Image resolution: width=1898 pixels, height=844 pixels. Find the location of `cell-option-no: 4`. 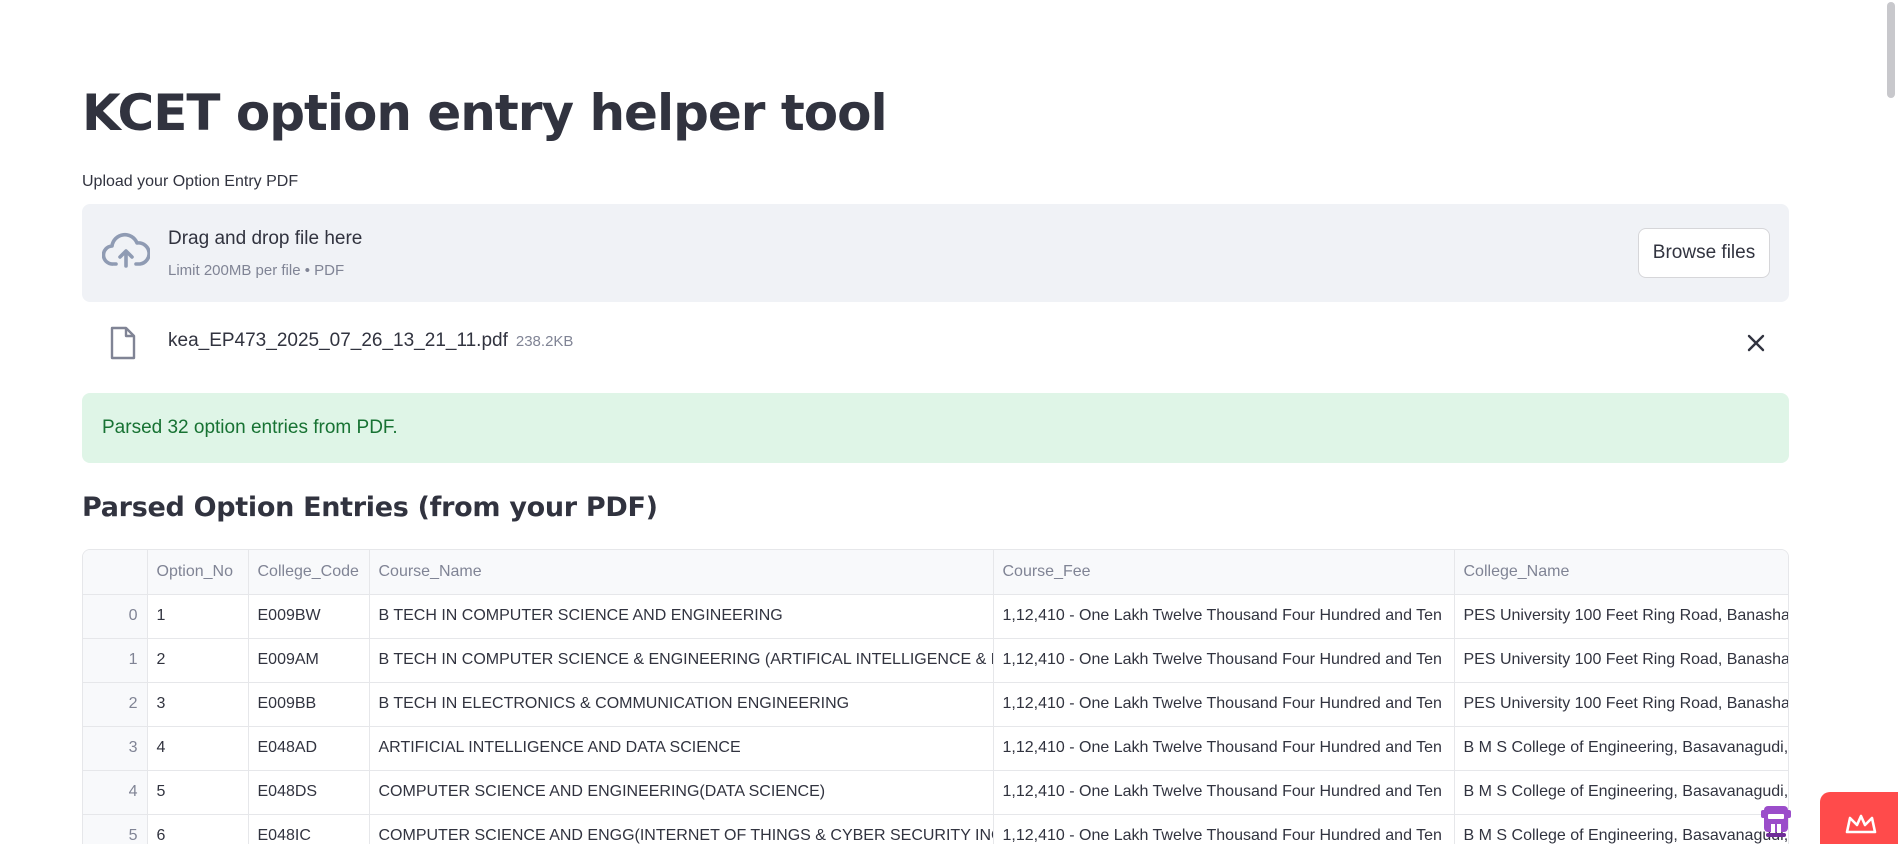

cell-option-no: 4 is located at coordinates (198, 748).